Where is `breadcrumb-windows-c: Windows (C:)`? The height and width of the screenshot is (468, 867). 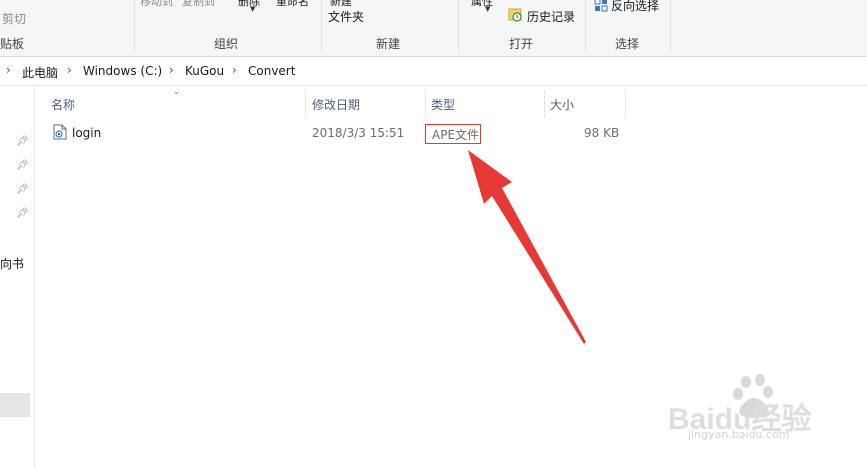
breadcrumb-windows-c: Windows (C:) is located at coordinates (122, 71).